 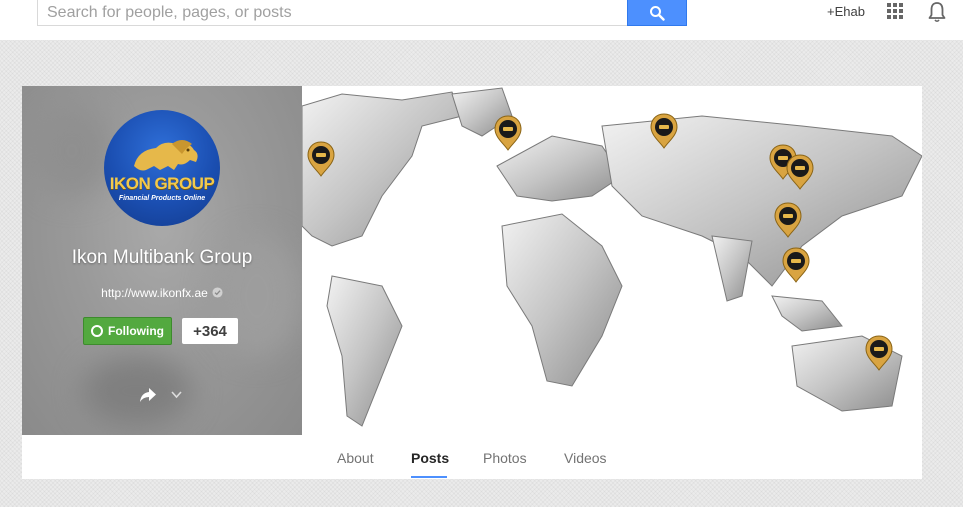 I want to click on profile-tabs: About Posts Photos Videos, so click(x=472, y=457).